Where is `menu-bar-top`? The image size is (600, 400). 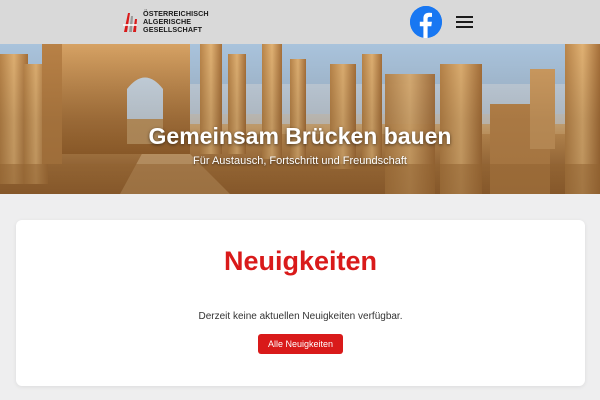 menu-bar-top is located at coordinates (464, 17).